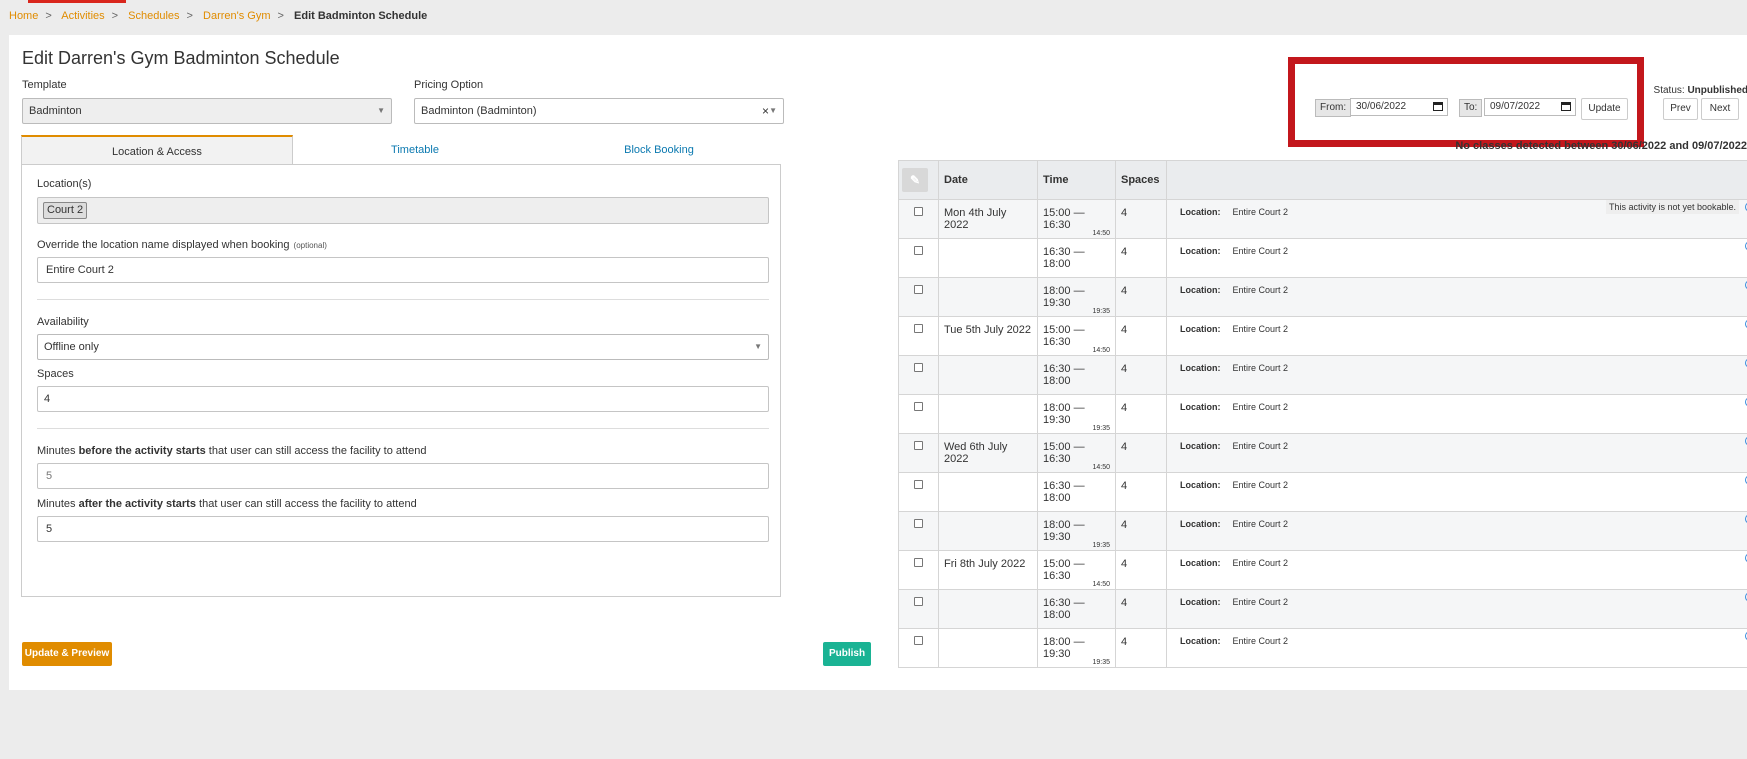  Describe the element at coordinates (1604, 109) in the screenshot. I see `update-button: Update` at that location.